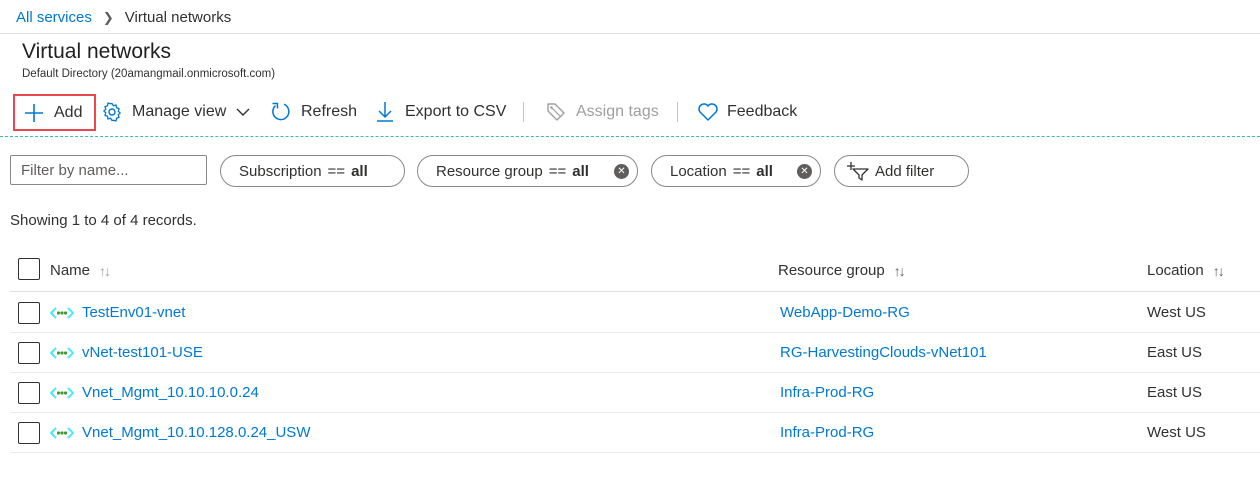  I want to click on feedback-button: Feedback, so click(747, 112).